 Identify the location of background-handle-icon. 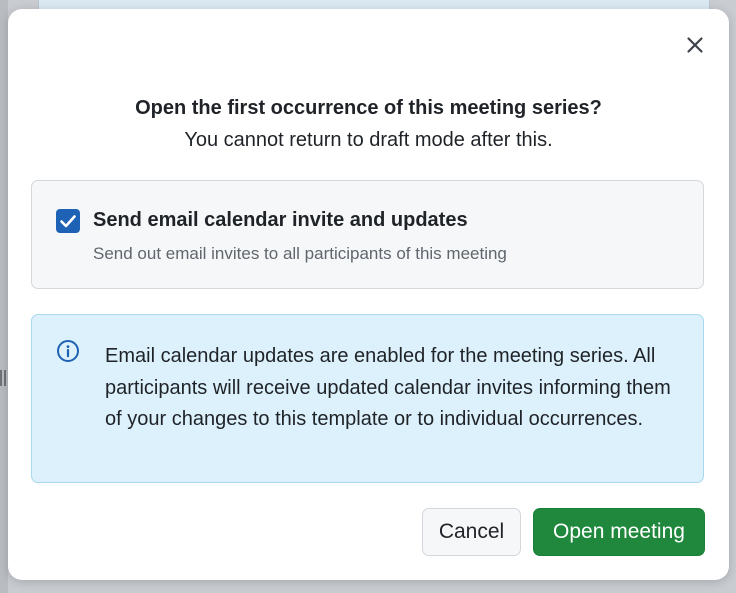
(3, 378).